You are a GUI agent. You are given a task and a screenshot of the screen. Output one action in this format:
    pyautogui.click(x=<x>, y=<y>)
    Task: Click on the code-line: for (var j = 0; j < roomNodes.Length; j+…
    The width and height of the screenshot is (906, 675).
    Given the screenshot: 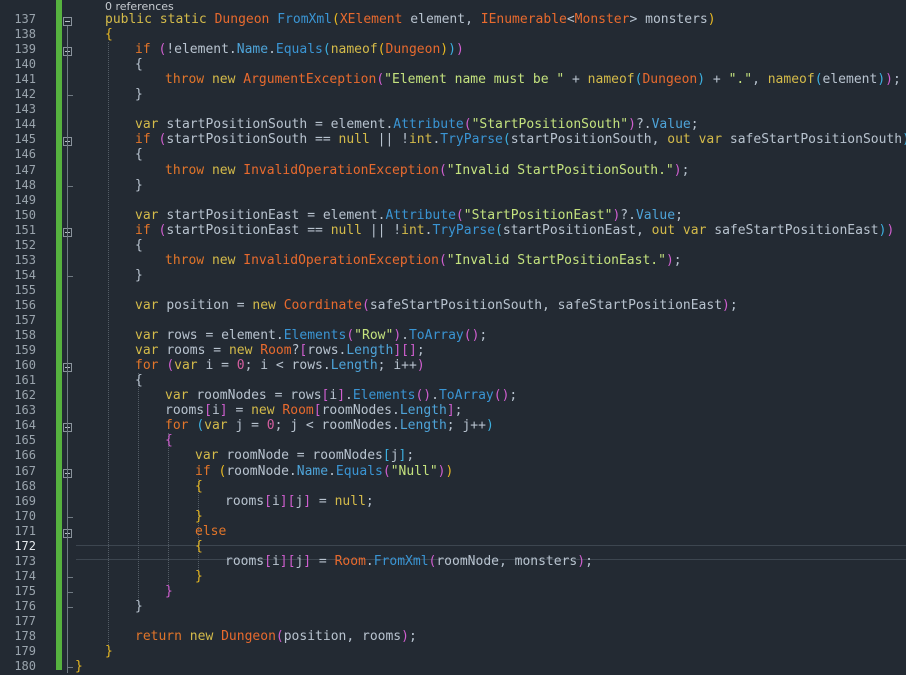 What is the action you would take?
    pyautogui.click(x=329, y=426)
    